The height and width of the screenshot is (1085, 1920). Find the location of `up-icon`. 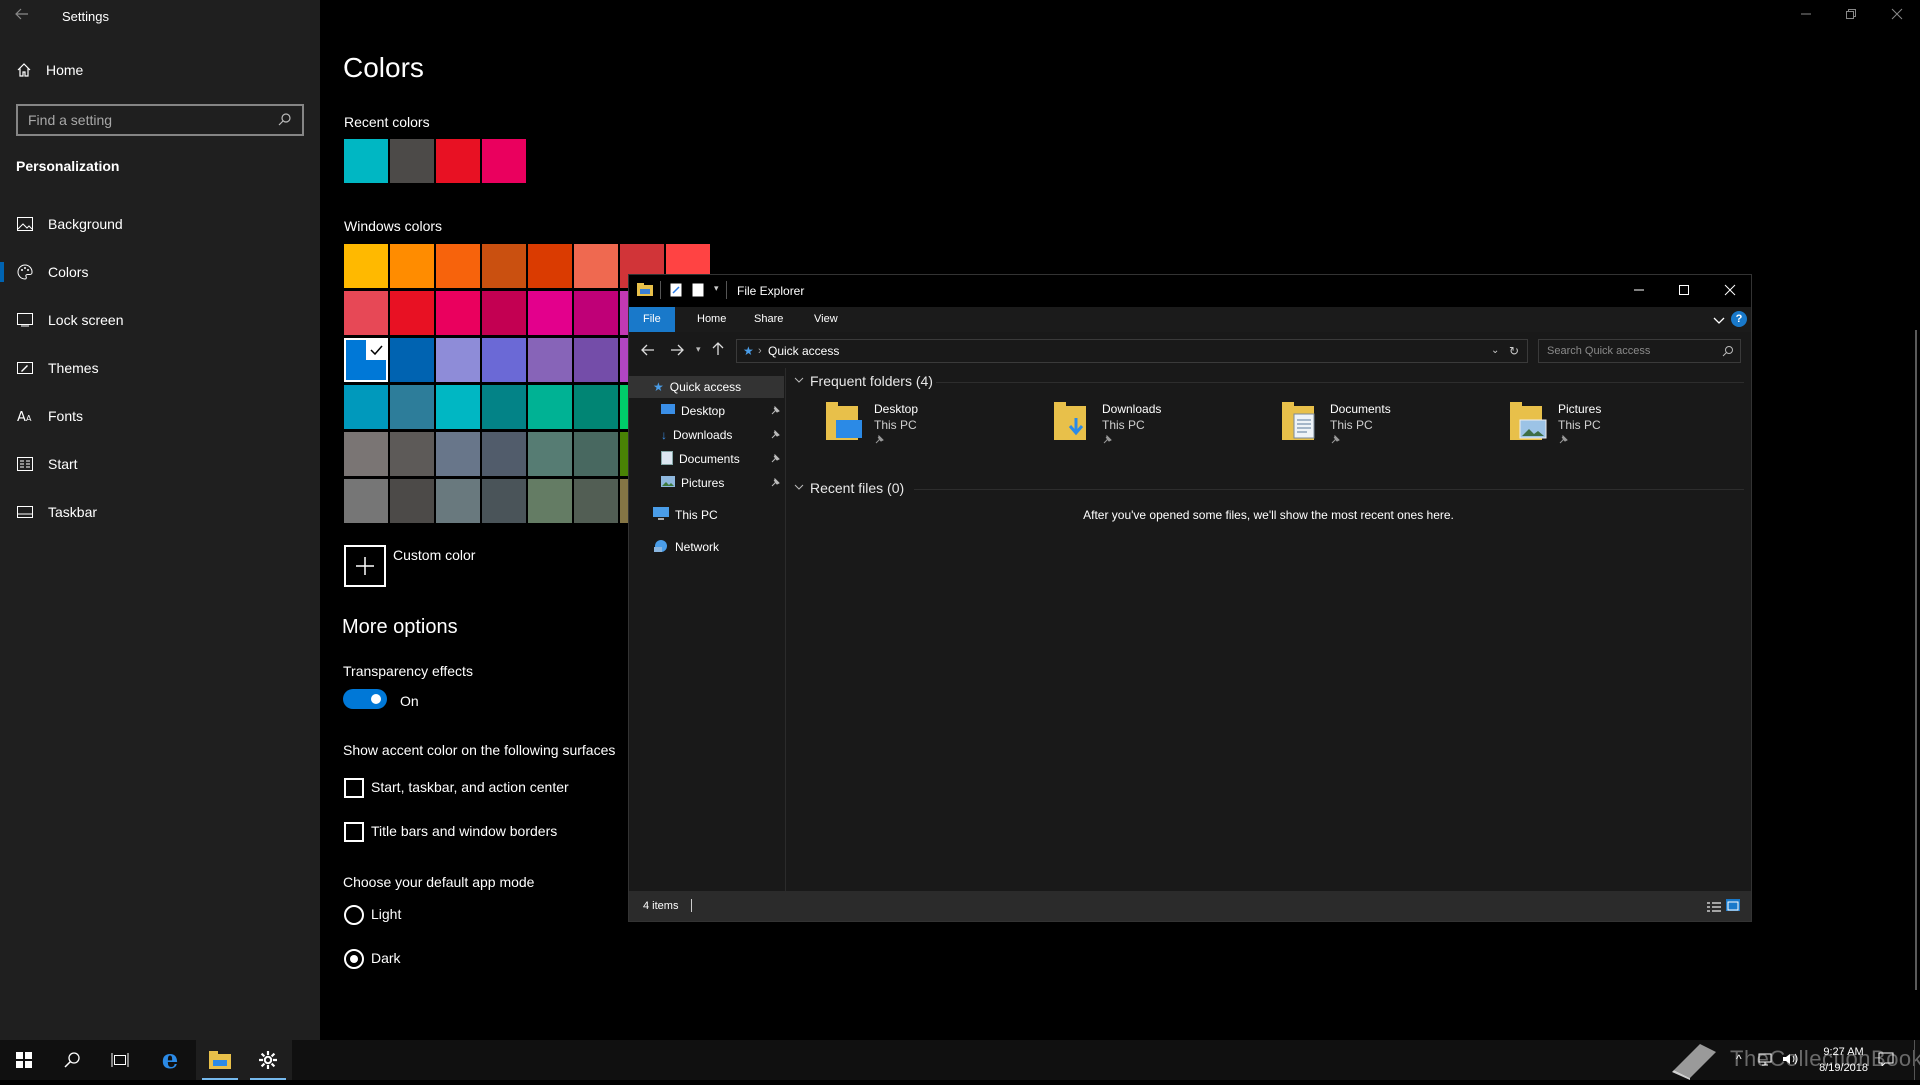

up-icon is located at coordinates (718, 351).